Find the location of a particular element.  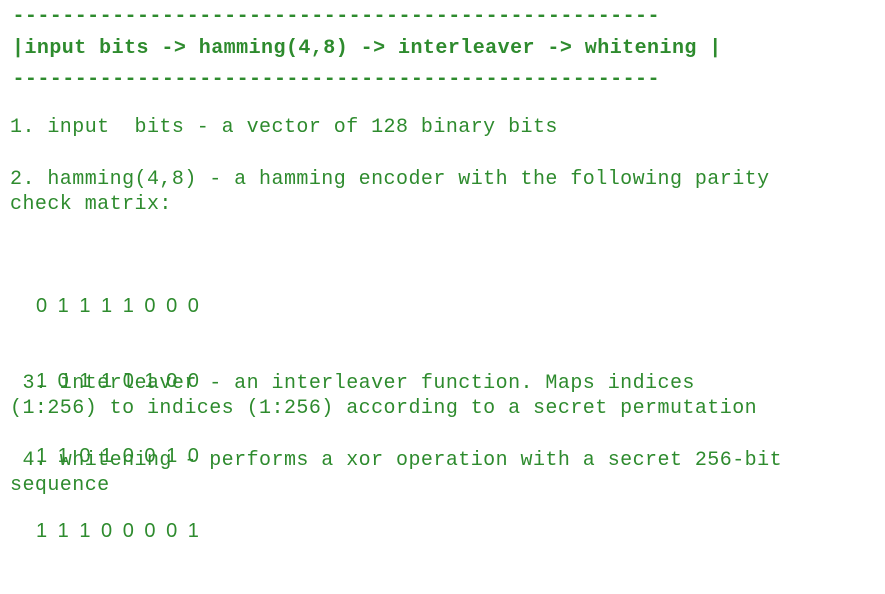

item-whitening-line2: sequence is located at coordinates (60, 485).